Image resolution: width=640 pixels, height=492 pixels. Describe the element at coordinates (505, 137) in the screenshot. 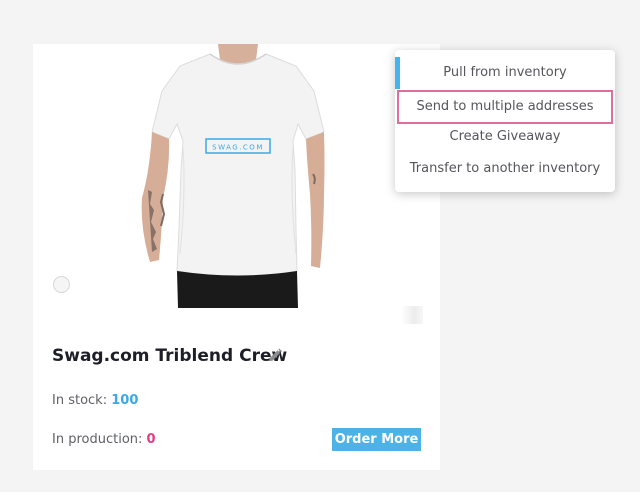

I see `menu-item-create-giveaway: Create Giveaway` at that location.